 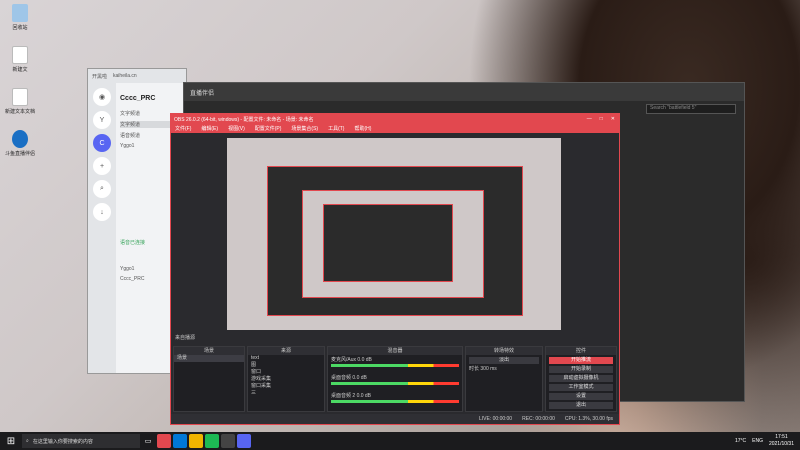 I want to click on source-item: 窗口, so click(x=286, y=372).